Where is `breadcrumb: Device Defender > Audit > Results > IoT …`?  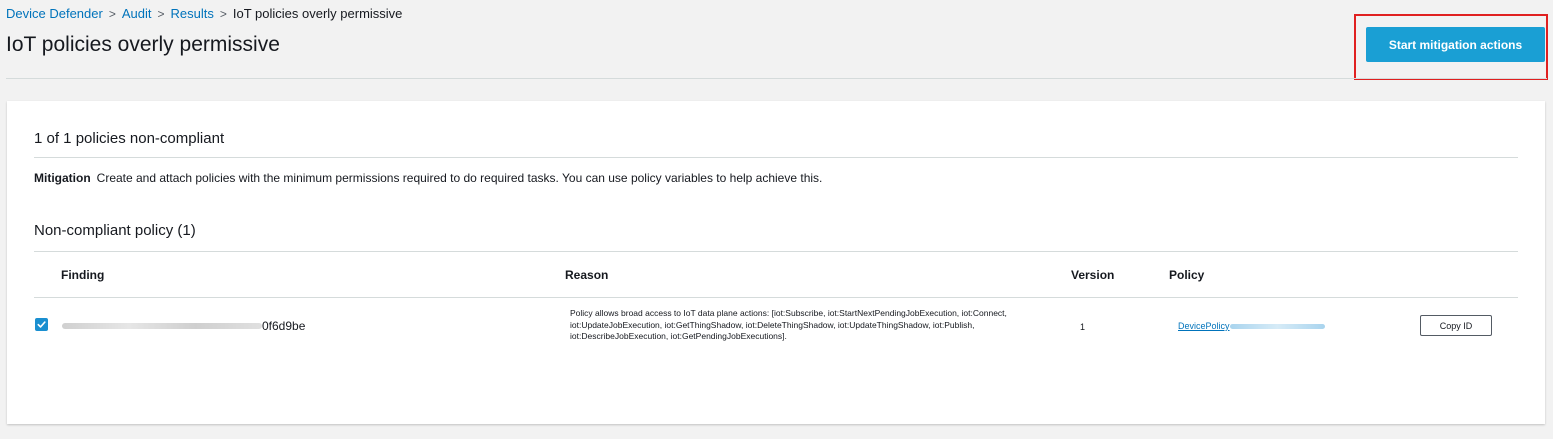
breadcrumb: Device Defender > Audit > Results > IoT … is located at coordinates (204, 13).